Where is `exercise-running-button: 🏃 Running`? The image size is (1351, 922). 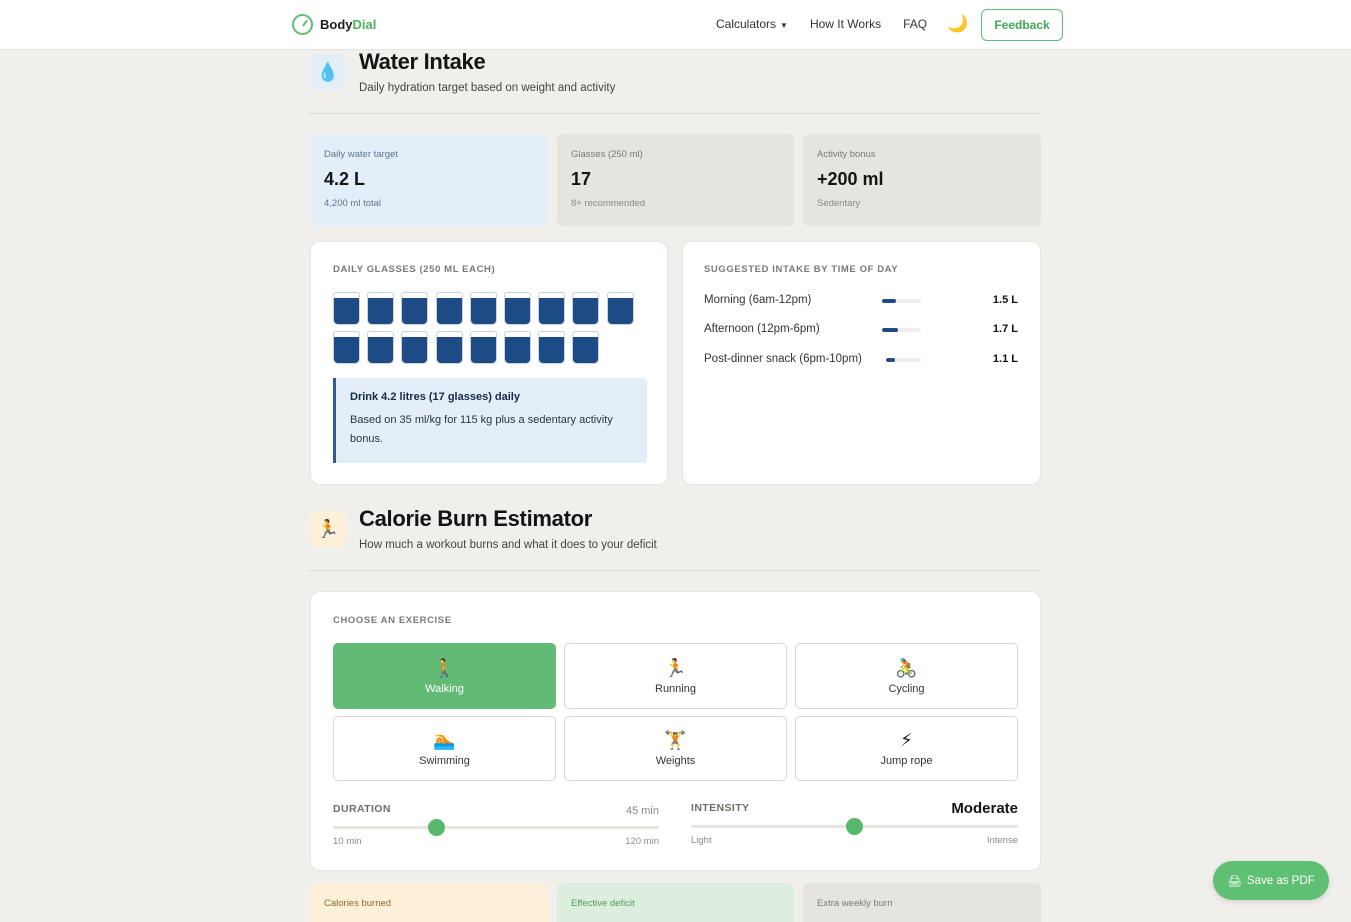 exercise-running-button: 🏃 Running is located at coordinates (675, 676).